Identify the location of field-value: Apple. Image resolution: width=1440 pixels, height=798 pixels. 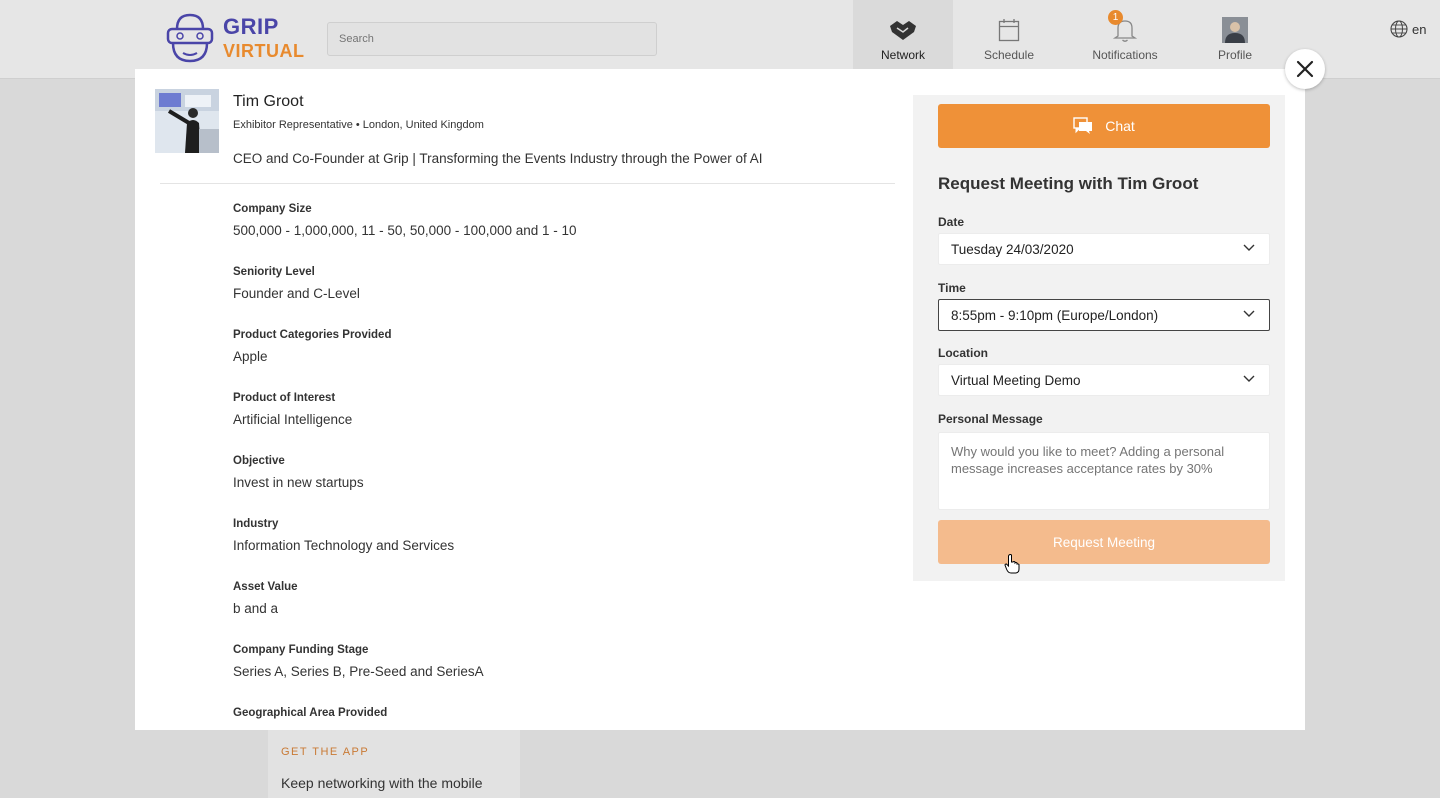
(250, 356).